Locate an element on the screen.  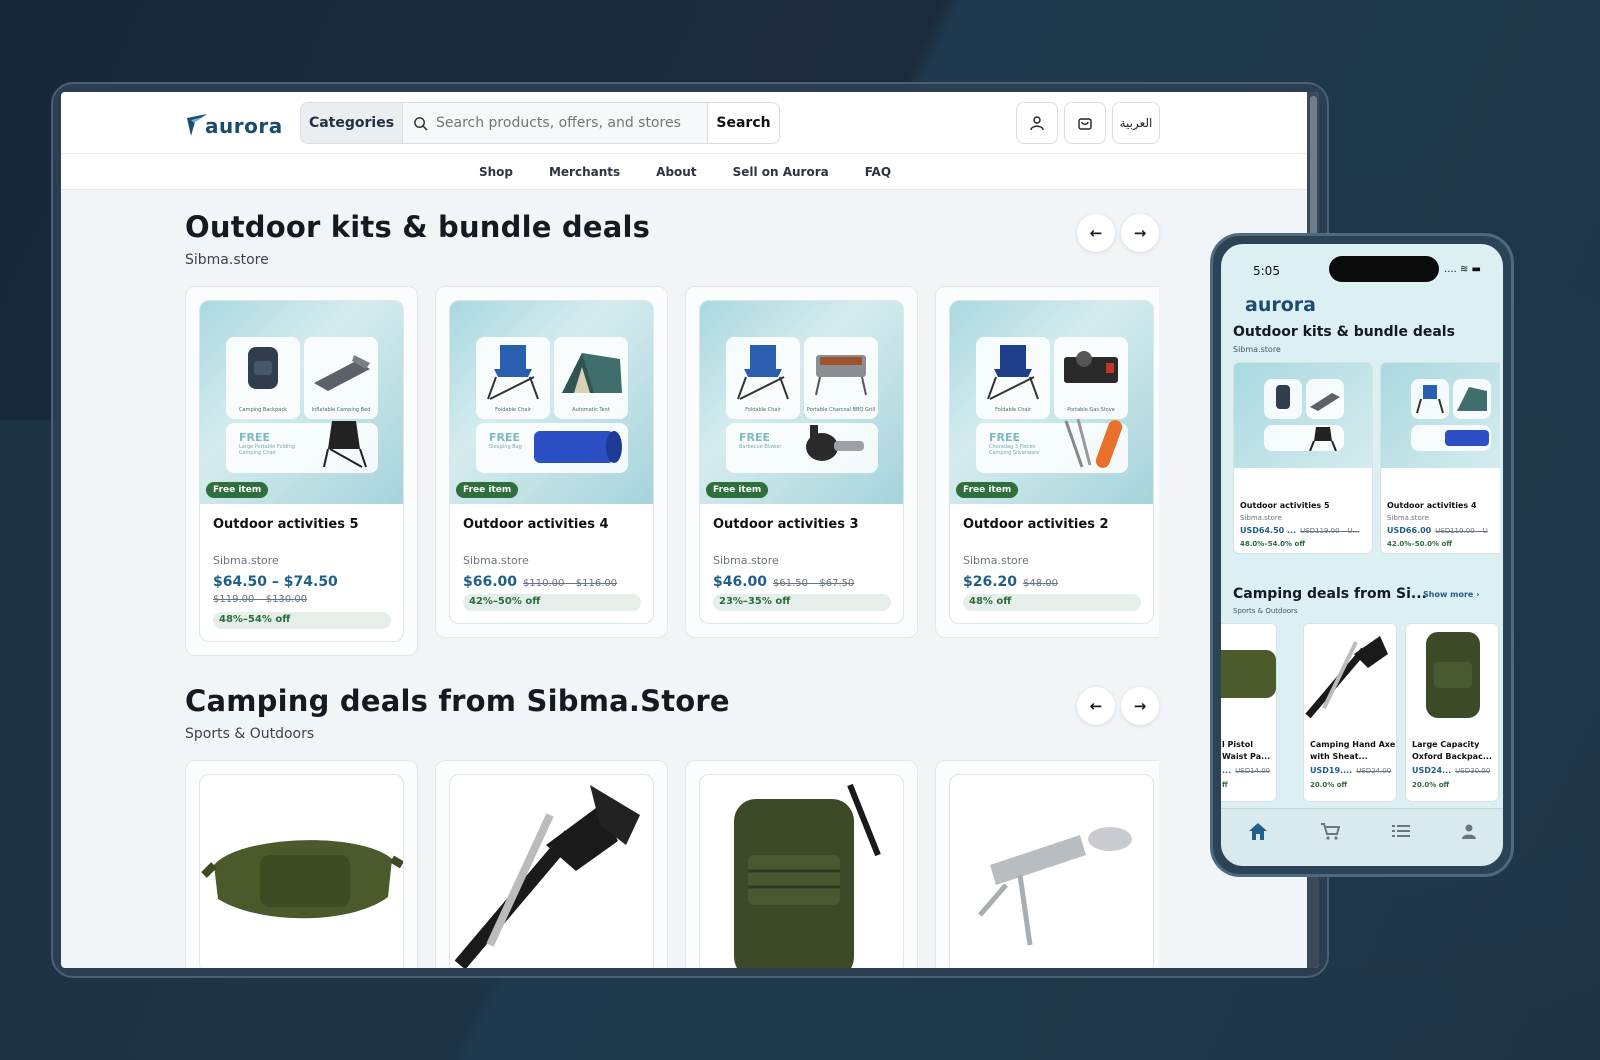
tab-profile is located at coordinates (1469, 833).